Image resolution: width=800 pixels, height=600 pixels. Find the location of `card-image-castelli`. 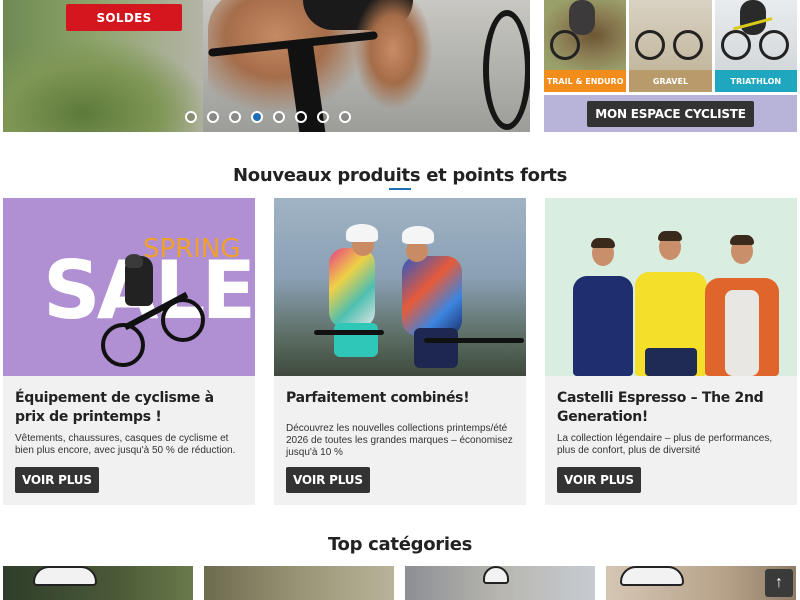

card-image-castelli is located at coordinates (671, 287).